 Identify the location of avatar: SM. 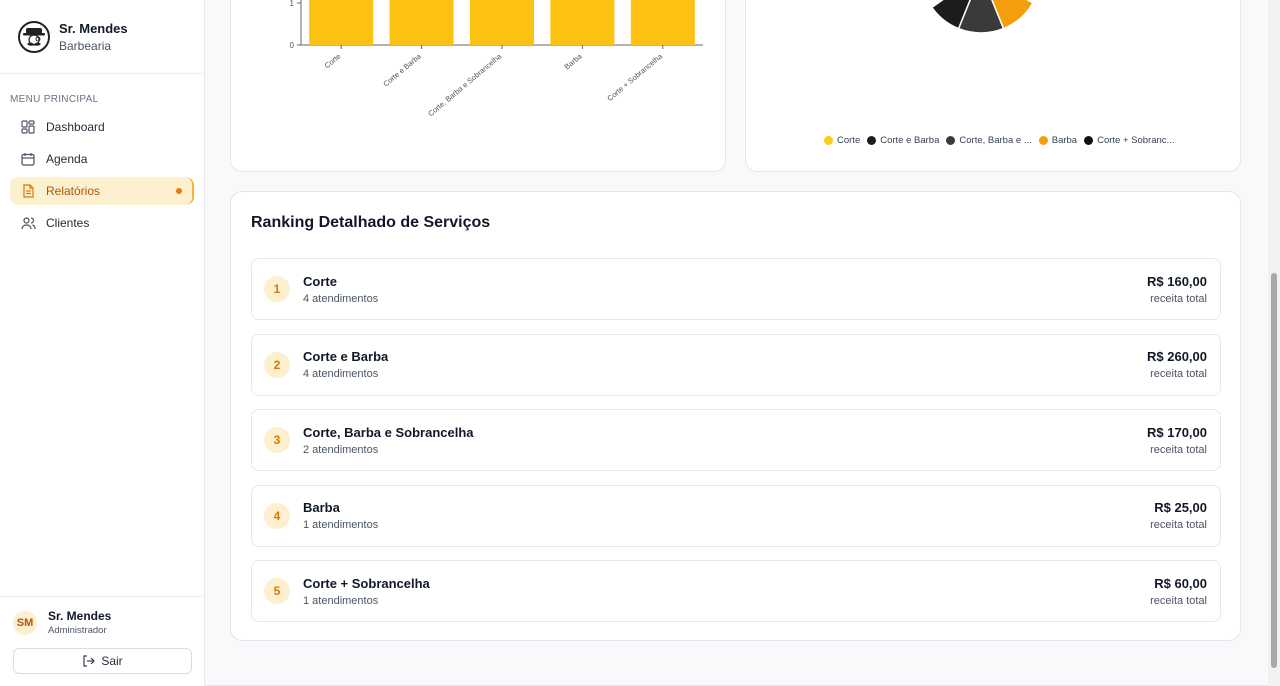
(25, 622).